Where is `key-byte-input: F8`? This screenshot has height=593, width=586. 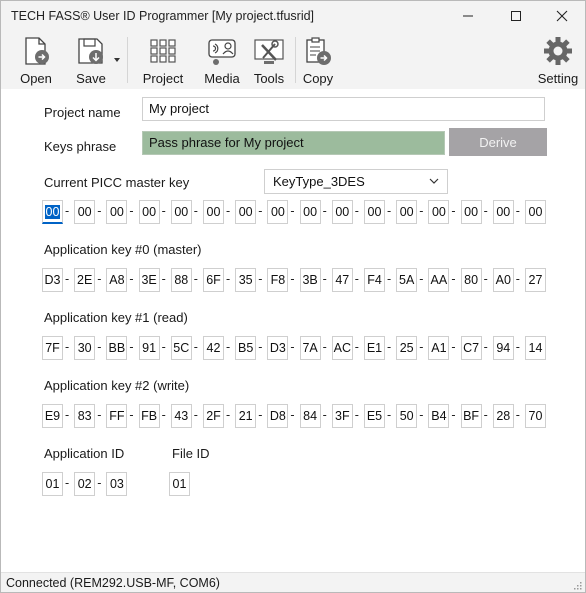
key-byte-input: F8 is located at coordinates (278, 280).